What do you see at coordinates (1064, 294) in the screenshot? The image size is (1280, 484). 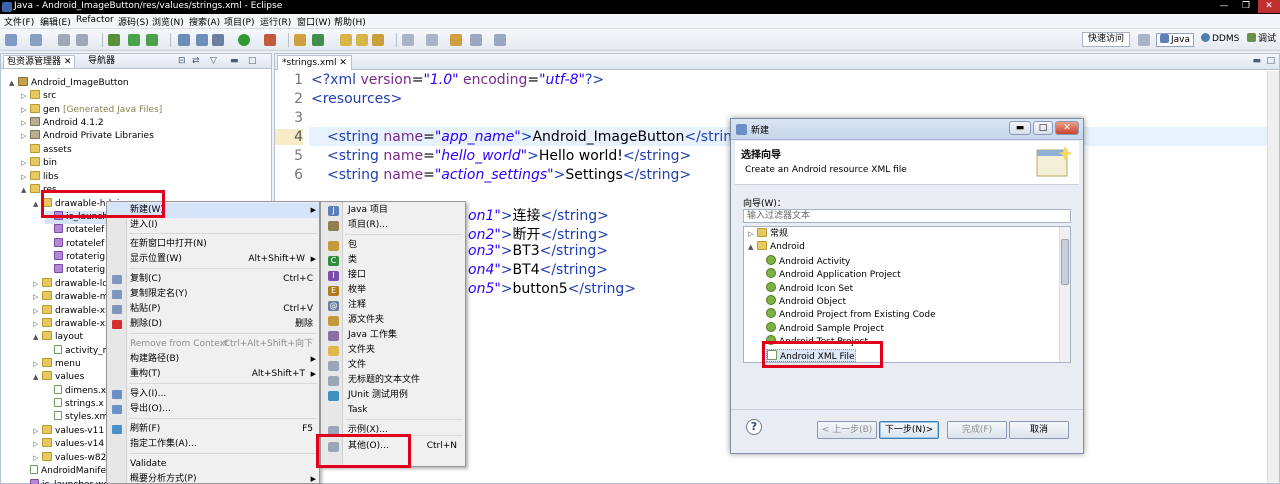 I see `wizard-tree-scrollbar` at bounding box center [1064, 294].